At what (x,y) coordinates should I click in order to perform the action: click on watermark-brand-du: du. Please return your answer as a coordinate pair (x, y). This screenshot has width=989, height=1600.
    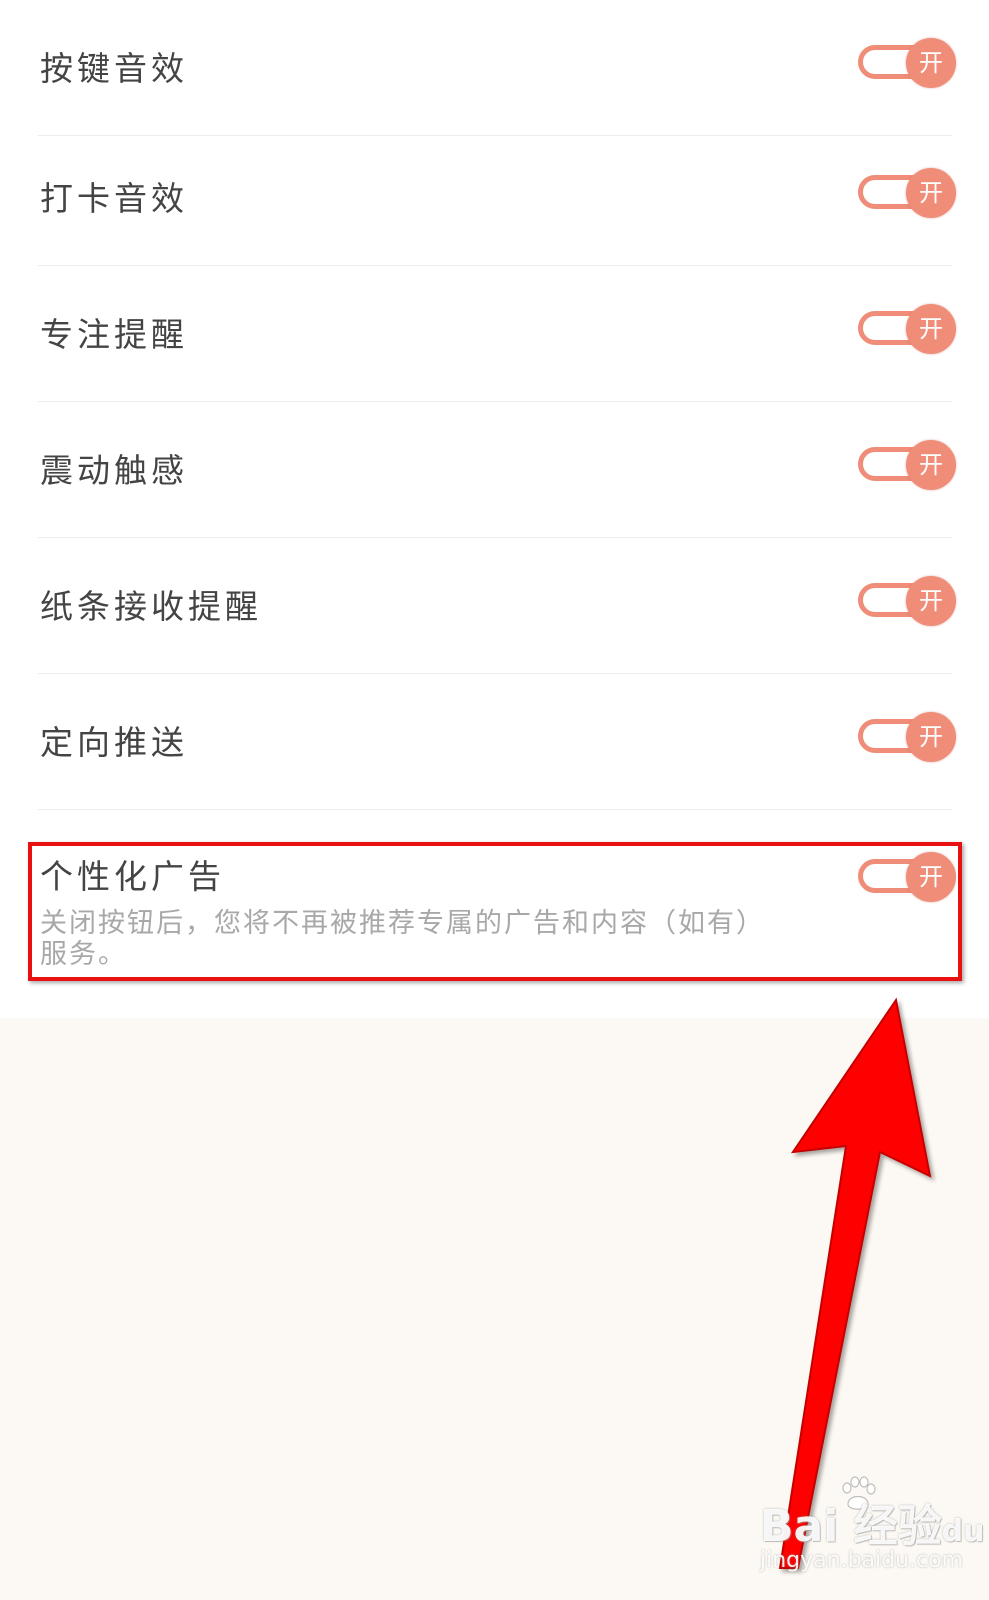
    Looking at the image, I should click on (963, 1531).